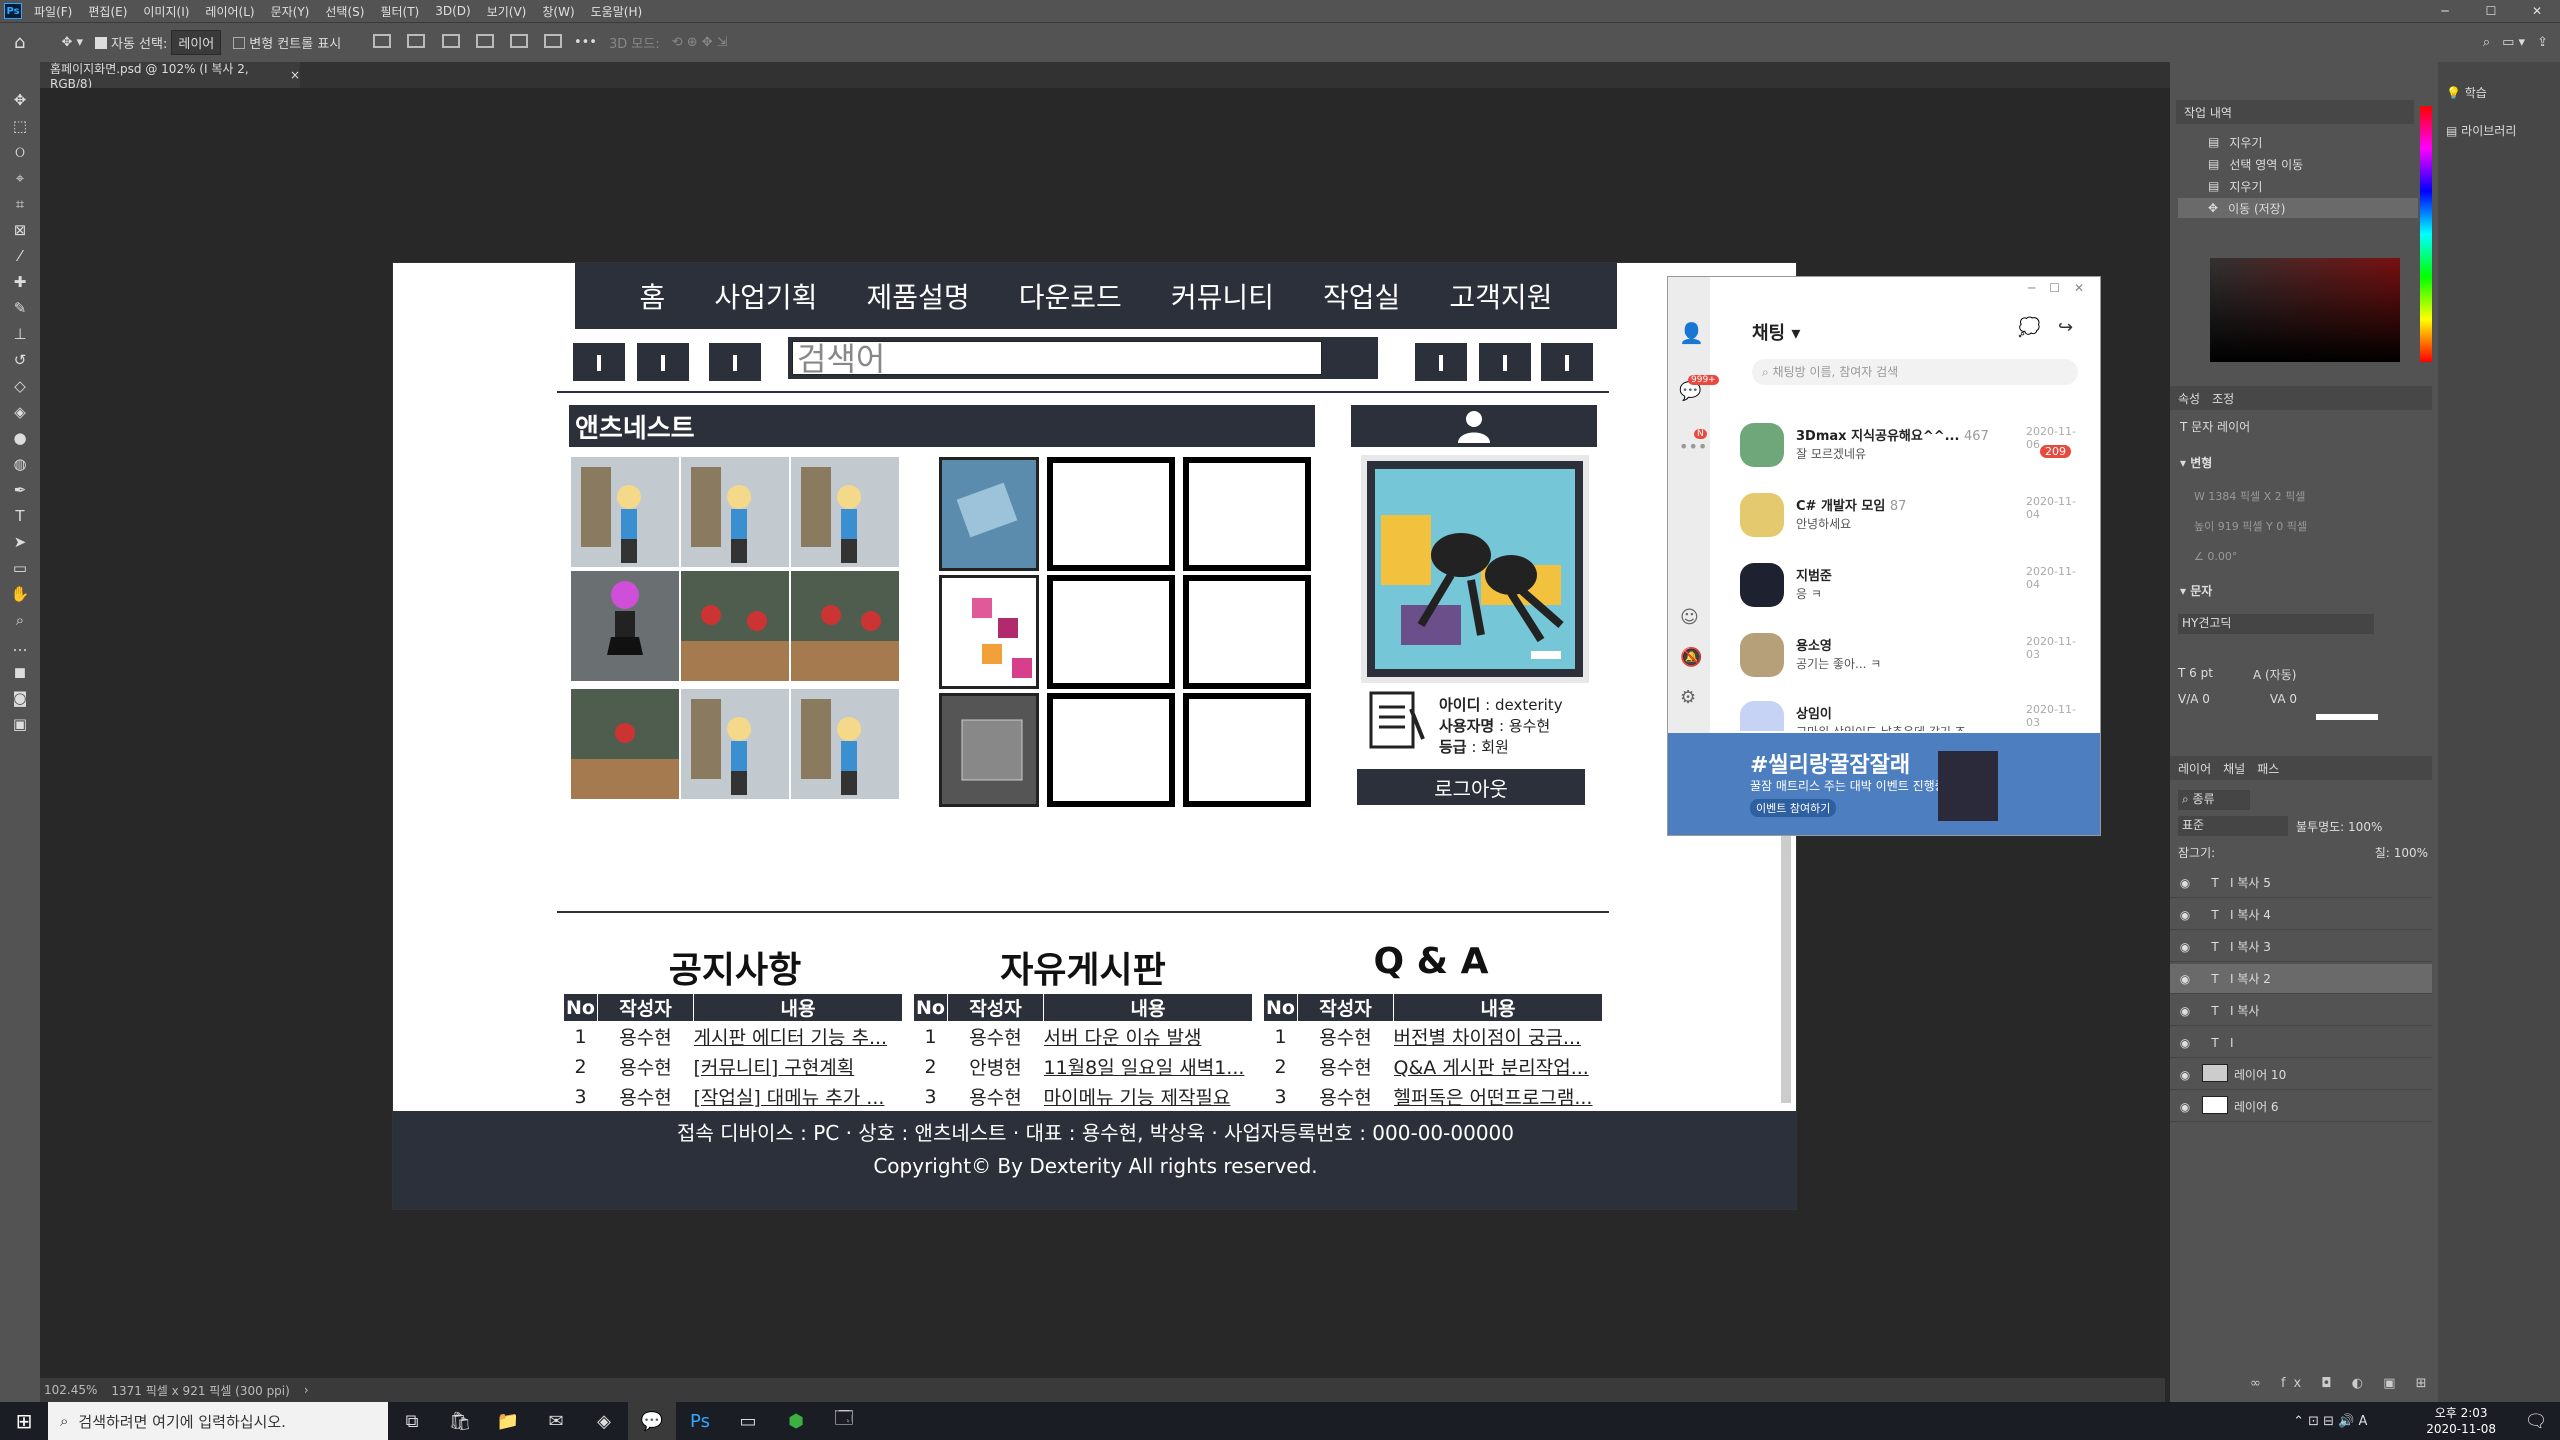 The height and width of the screenshot is (1440, 2560). Describe the element at coordinates (1222, 296) in the screenshot. I see `nav-community: 커뮤니티` at that location.